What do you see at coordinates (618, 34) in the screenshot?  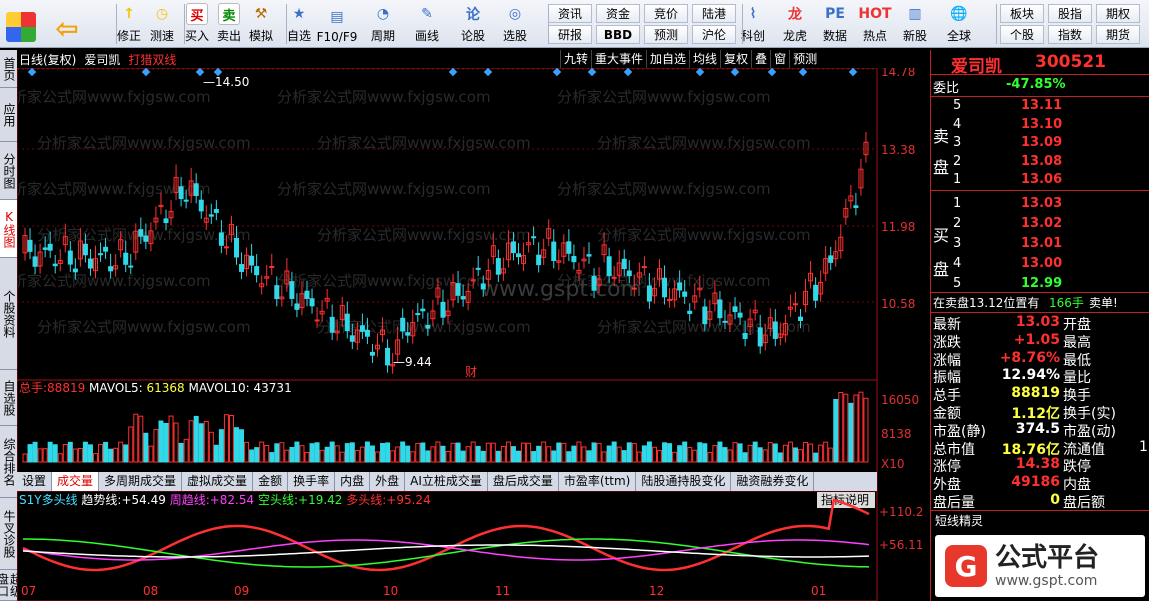 I see `quick-link-5: BBD` at bounding box center [618, 34].